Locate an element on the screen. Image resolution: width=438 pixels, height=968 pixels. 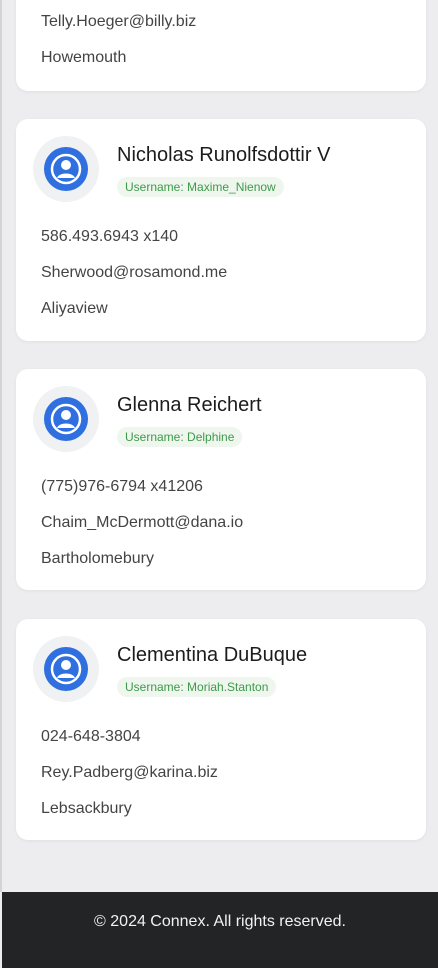
username-badge: Username: Maxime_Nienow is located at coordinates (200, 187).